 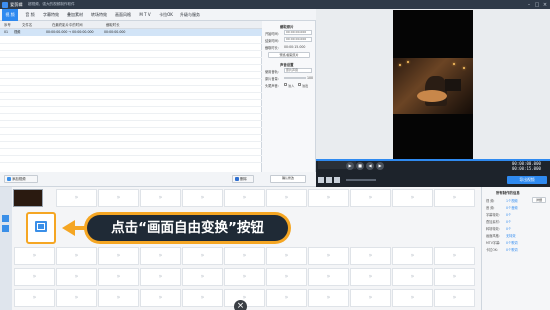 What do you see at coordinates (537, 5) in the screenshot?
I see `maximize-icon: □` at bounding box center [537, 5].